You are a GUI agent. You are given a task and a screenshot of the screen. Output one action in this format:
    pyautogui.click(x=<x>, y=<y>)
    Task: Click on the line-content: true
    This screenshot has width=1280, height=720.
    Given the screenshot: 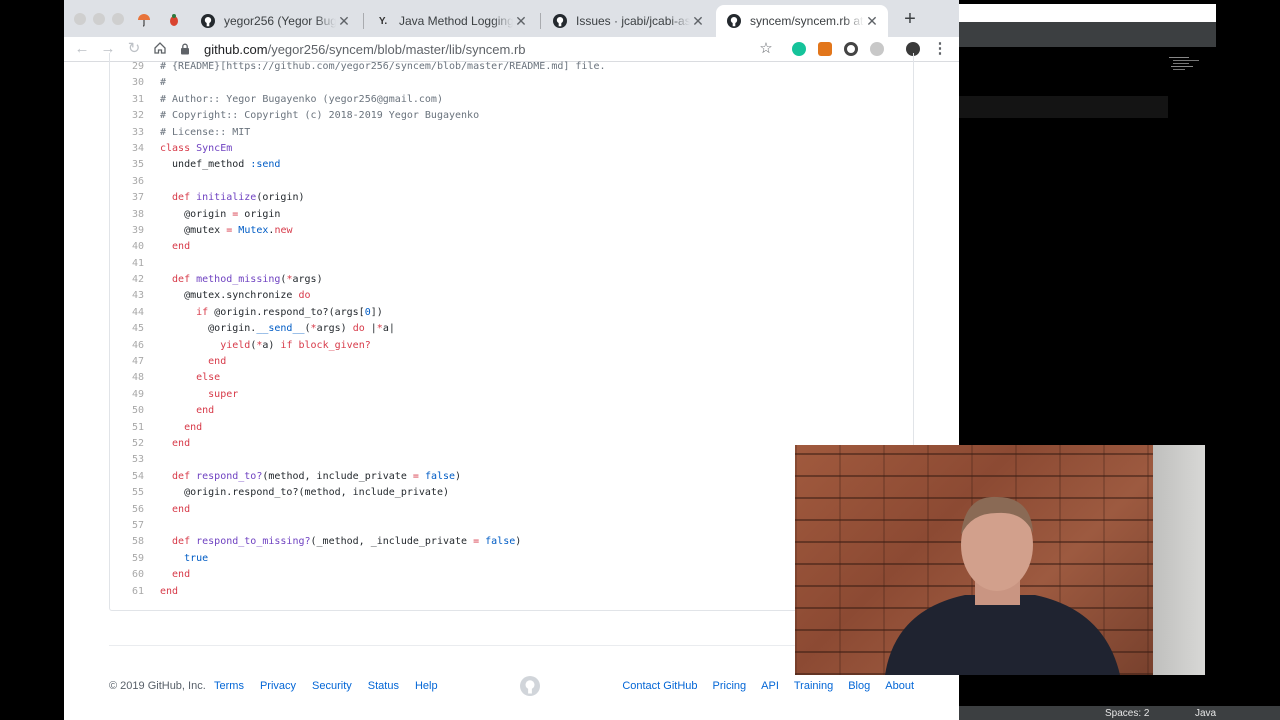 What is the action you would take?
    pyautogui.click(x=184, y=559)
    